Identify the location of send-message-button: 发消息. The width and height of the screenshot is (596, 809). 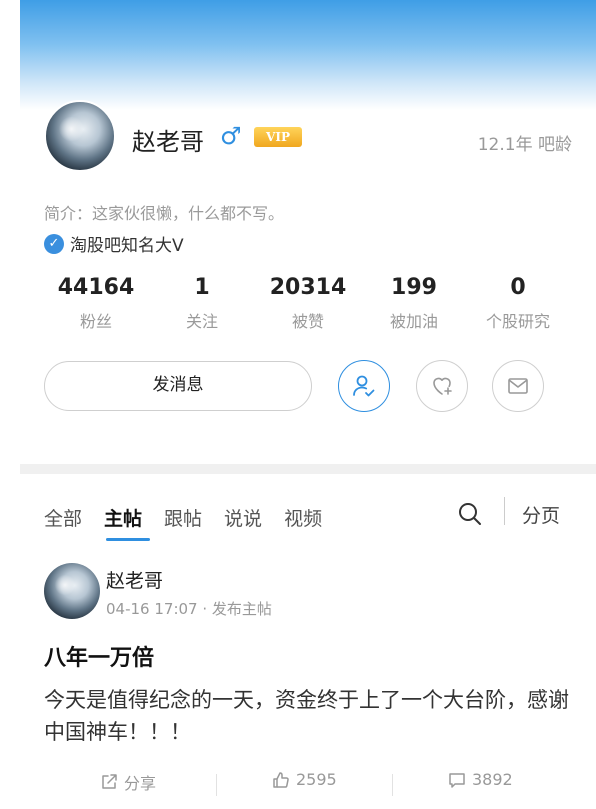
(178, 386).